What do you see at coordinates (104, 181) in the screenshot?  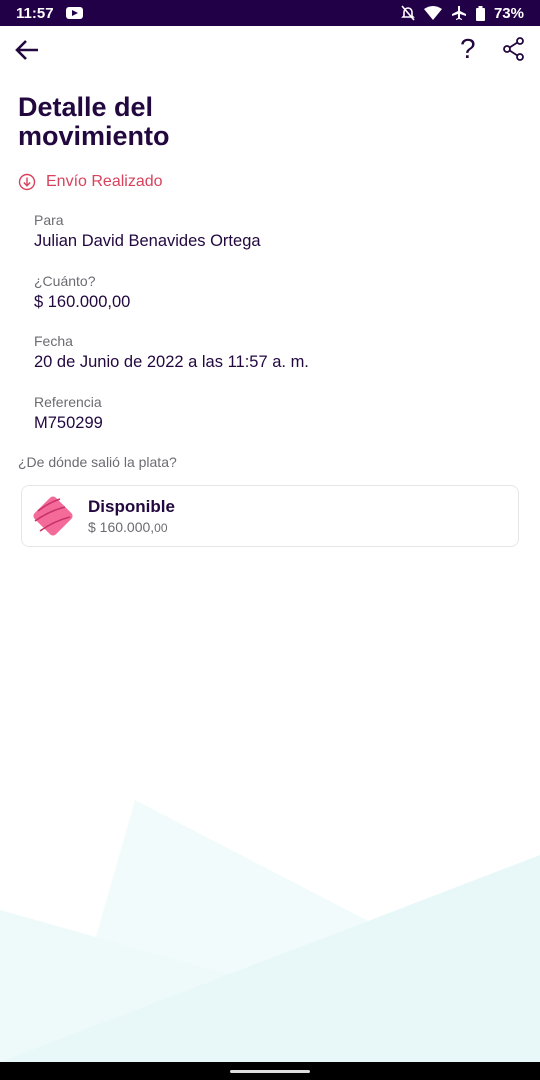 I see `transaction-type-label: Envío Realizado` at bounding box center [104, 181].